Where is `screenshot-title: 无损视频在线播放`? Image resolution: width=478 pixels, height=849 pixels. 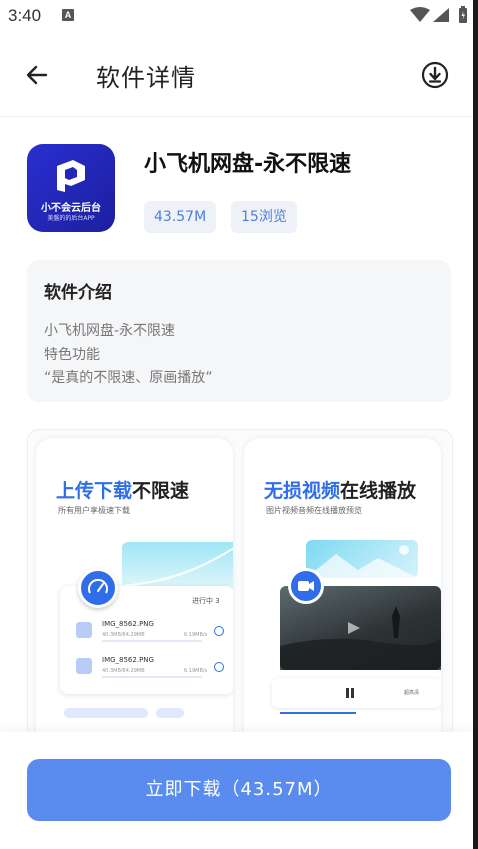
screenshot-title: 无损视频在线播放 is located at coordinates (340, 491).